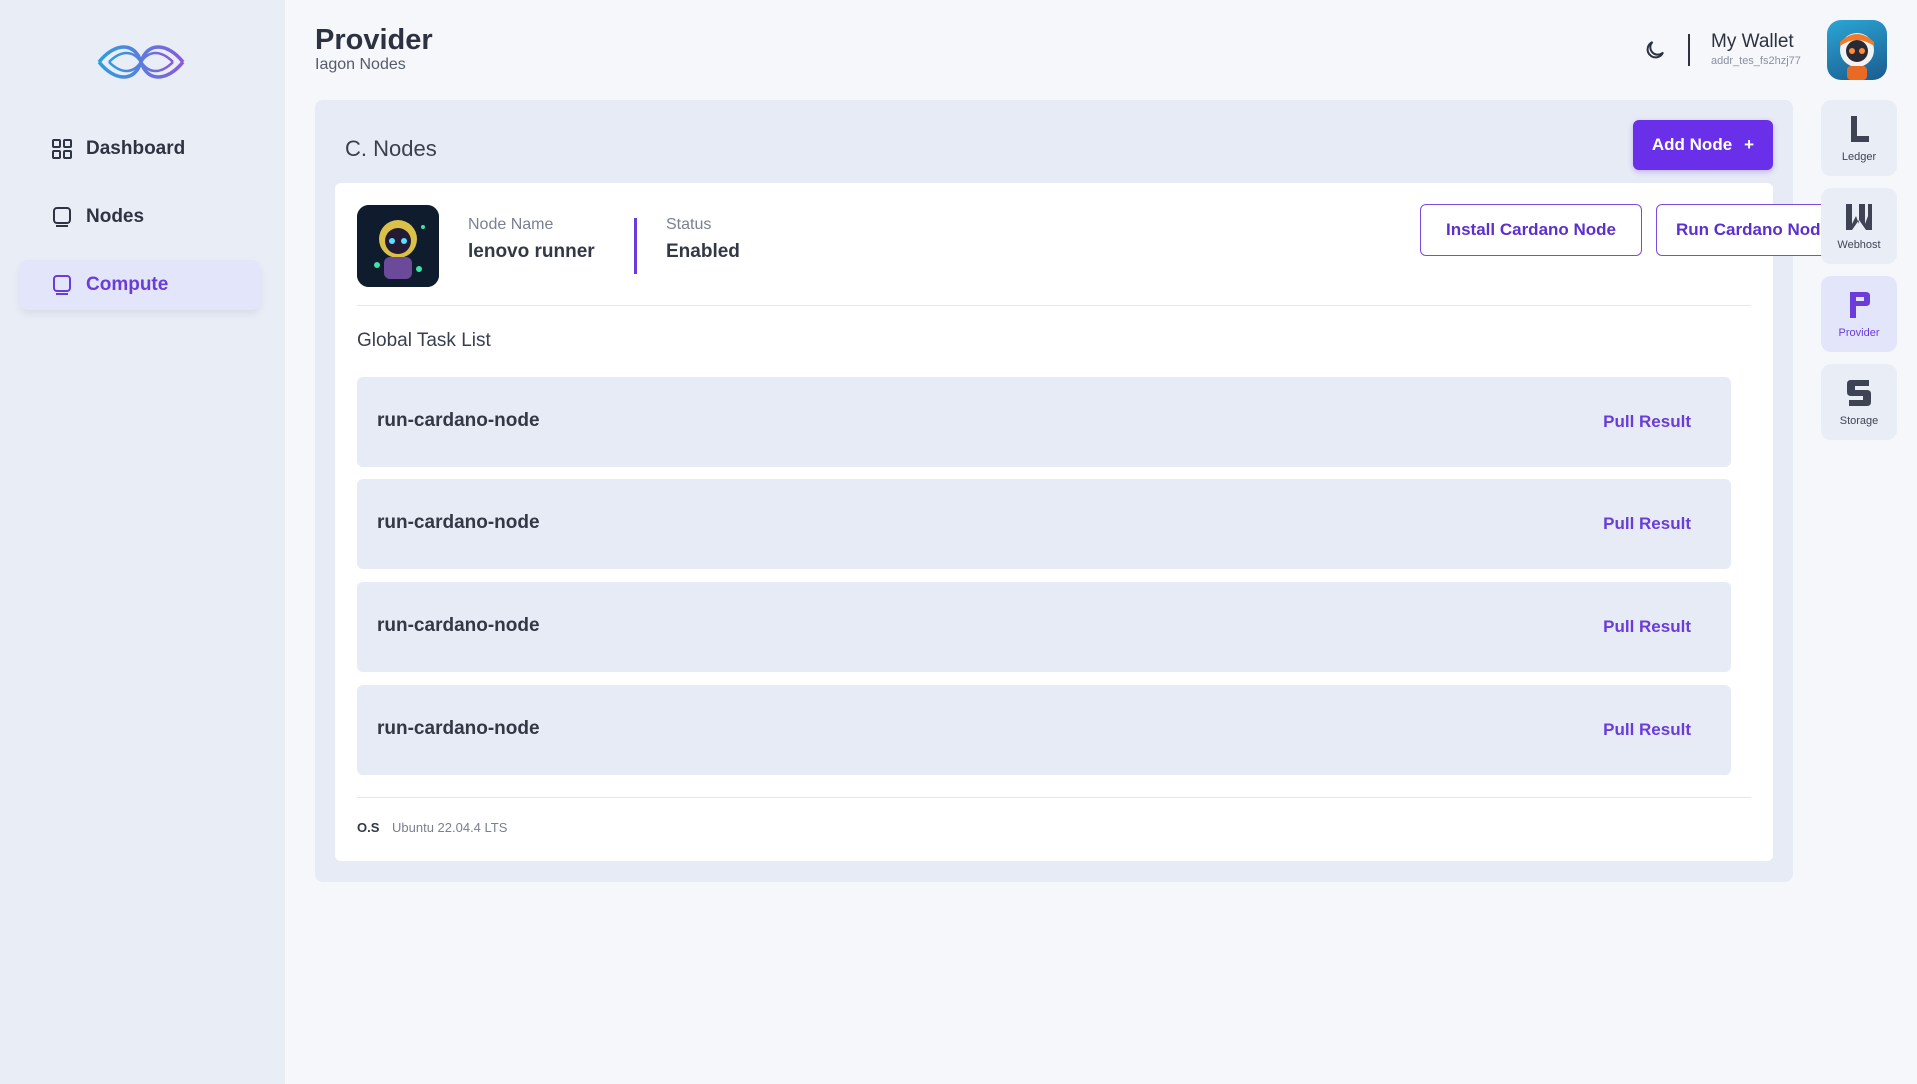 The width and height of the screenshot is (1917, 1084). I want to click on sidebar-item-label: Nodes, so click(115, 216).